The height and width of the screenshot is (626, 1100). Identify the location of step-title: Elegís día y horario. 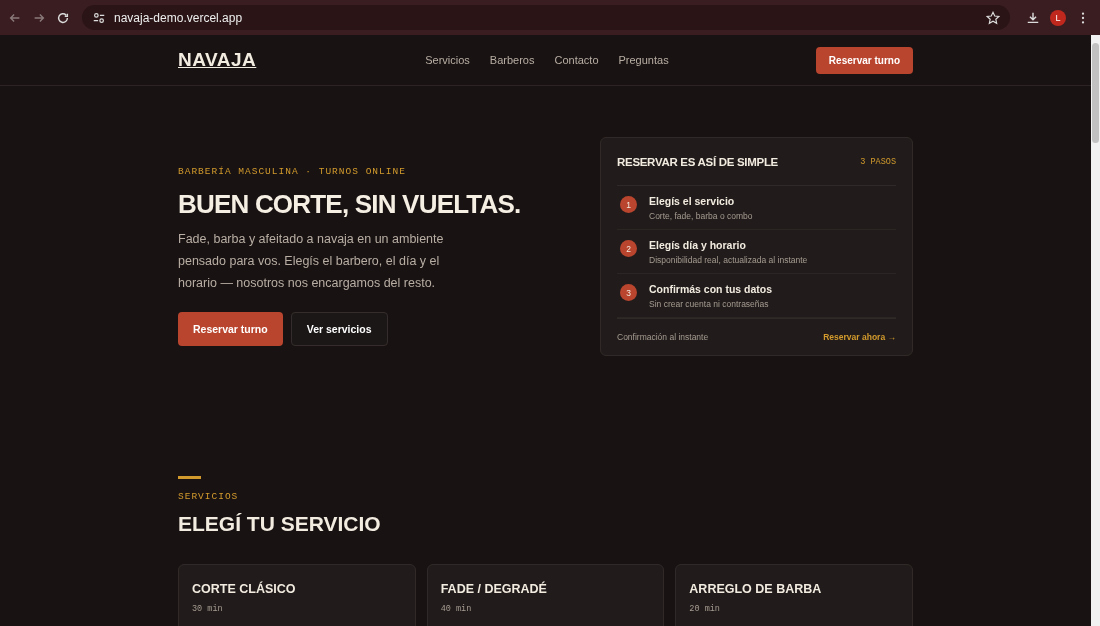
(698, 245).